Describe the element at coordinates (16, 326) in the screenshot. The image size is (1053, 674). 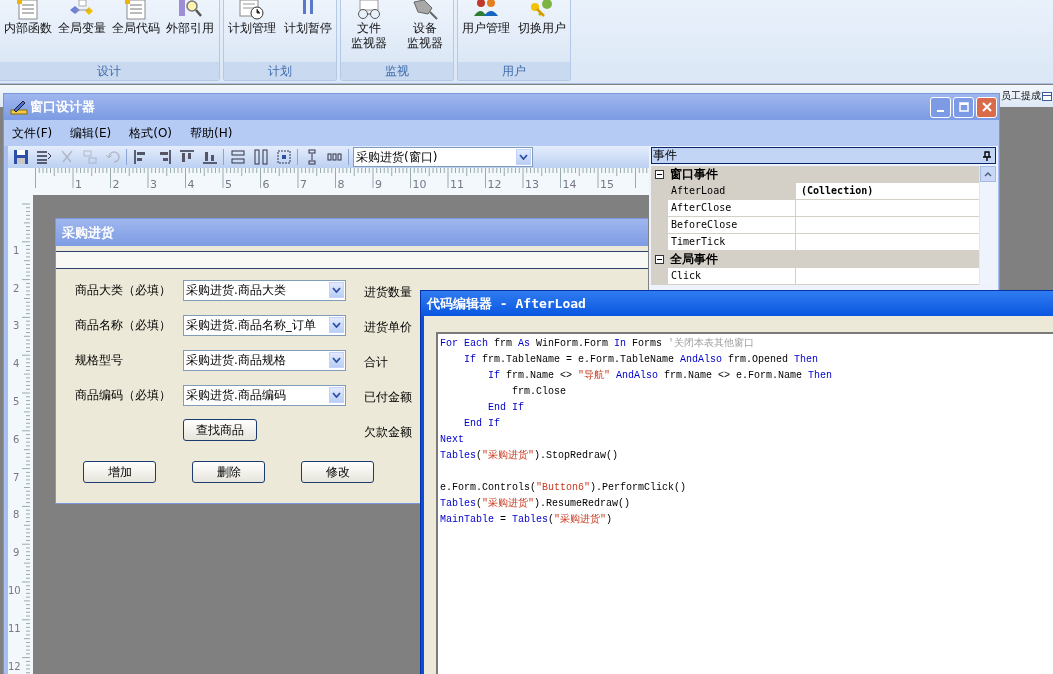
I see `ruler-number: 3` at that location.